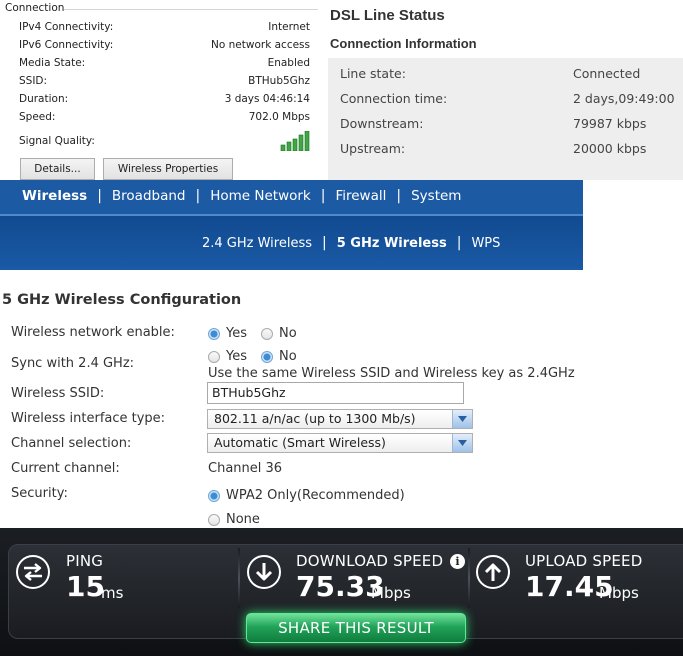  Describe the element at coordinates (403, 43) in the screenshot. I see `dsl-subtitle: Connection Information` at that location.